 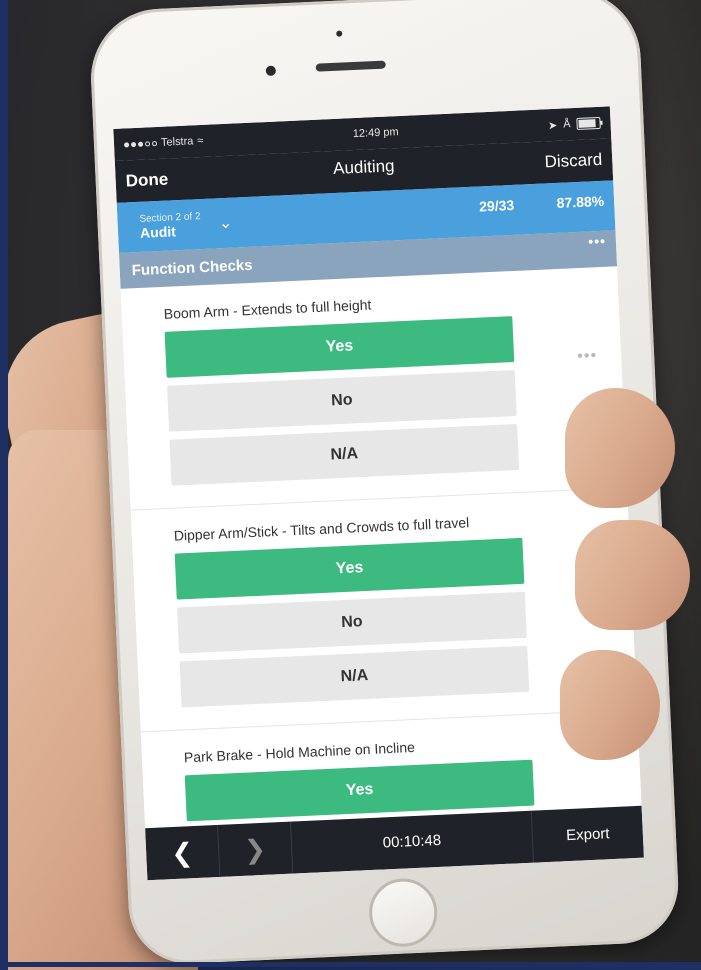 What do you see at coordinates (192, 267) in the screenshot?
I see `group-title: Function Checks` at bounding box center [192, 267].